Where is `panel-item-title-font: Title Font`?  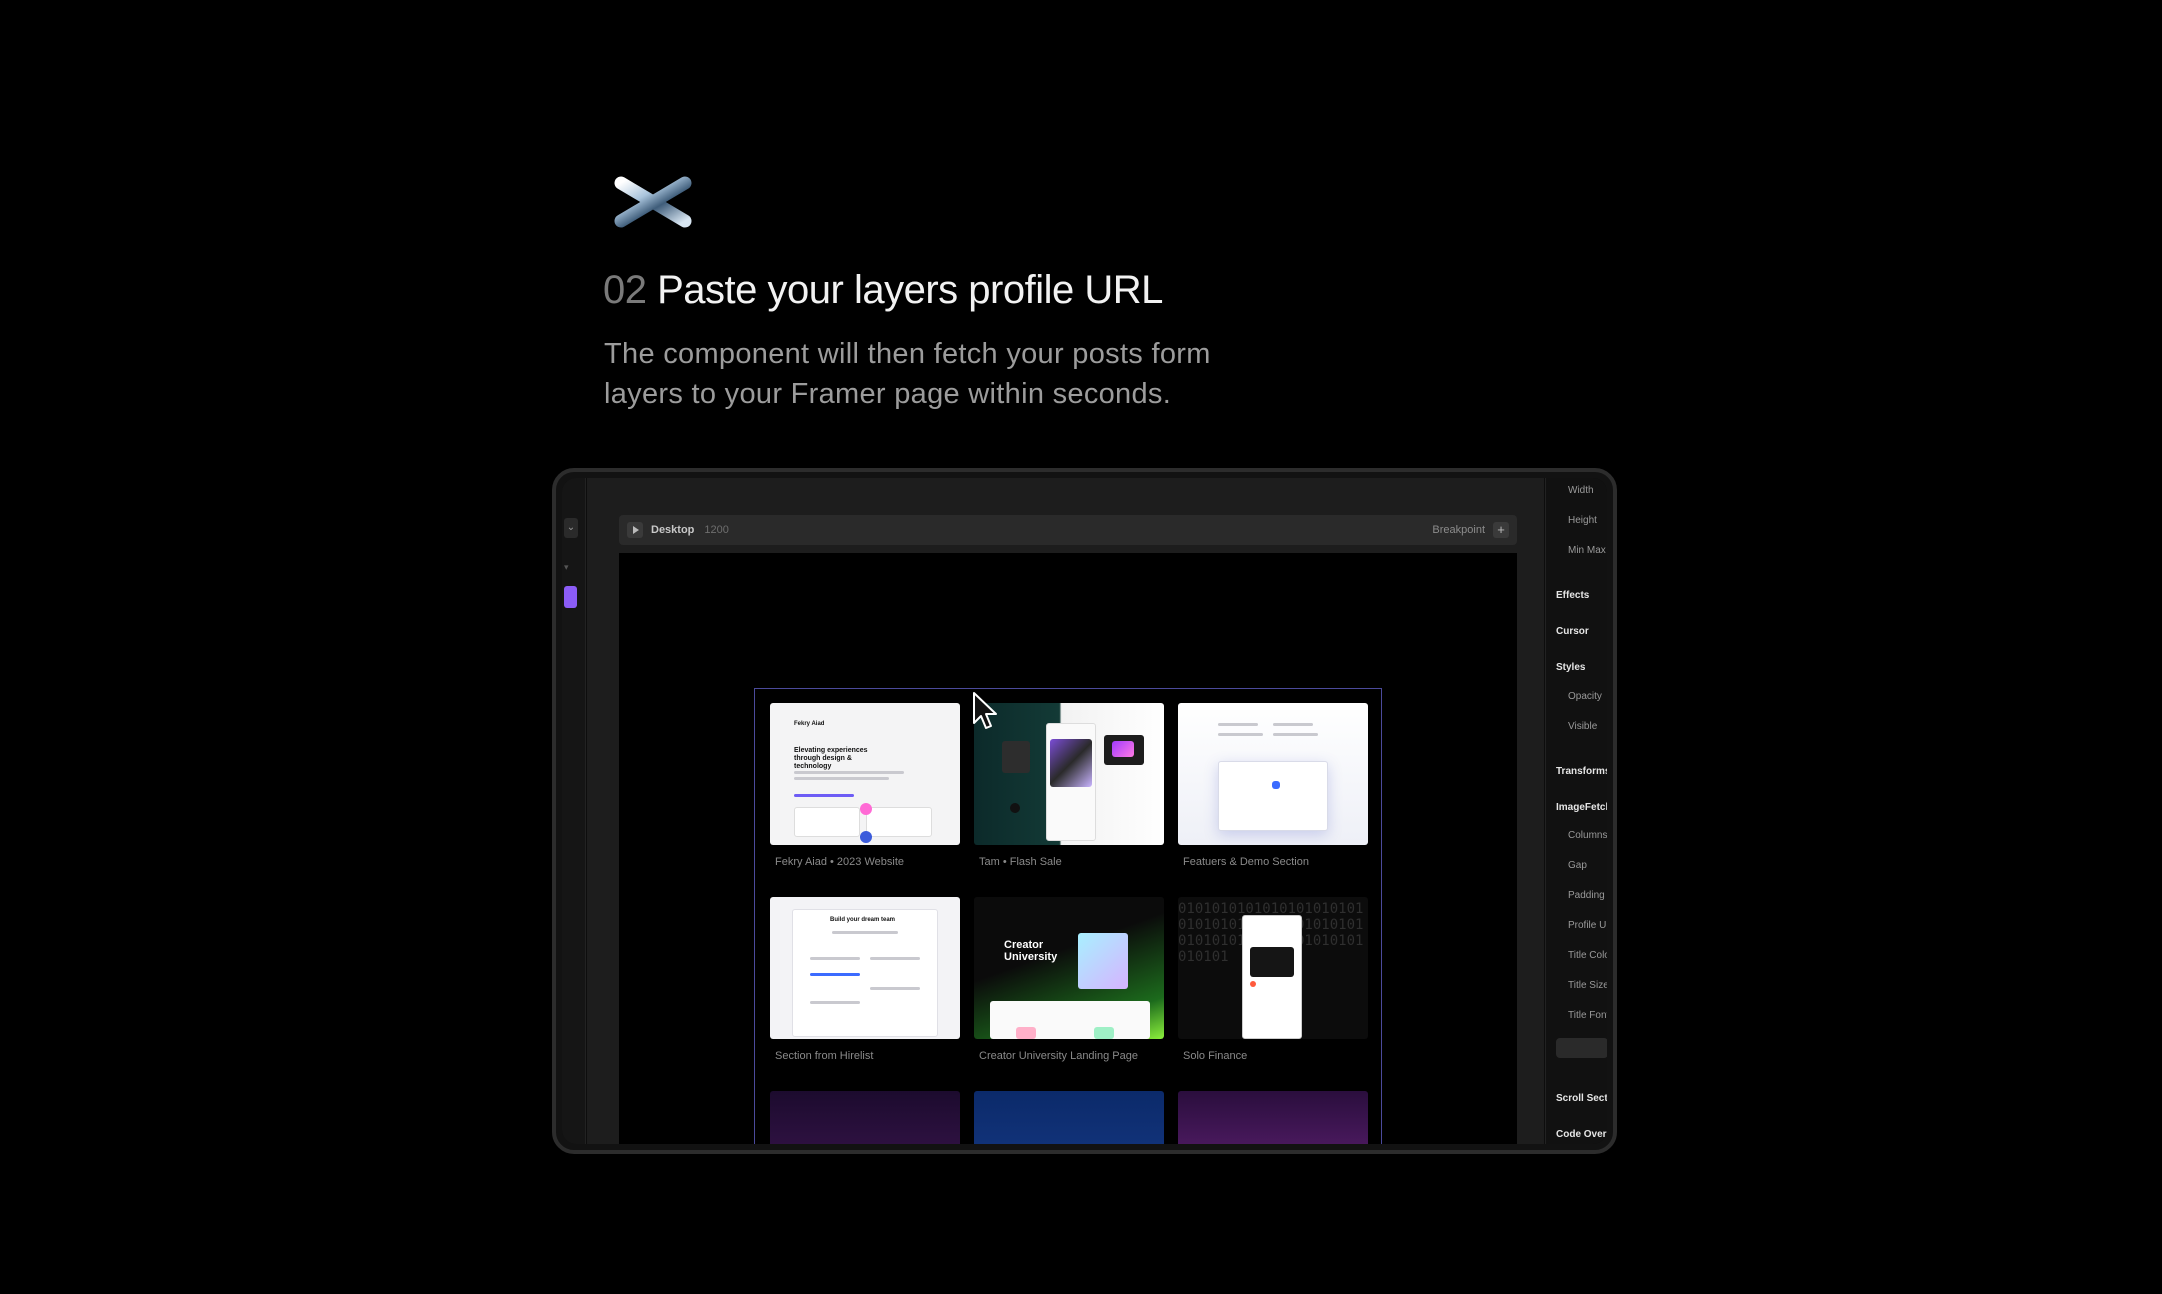 panel-item-title-font: Title Font is located at coordinates (1587, 1015).